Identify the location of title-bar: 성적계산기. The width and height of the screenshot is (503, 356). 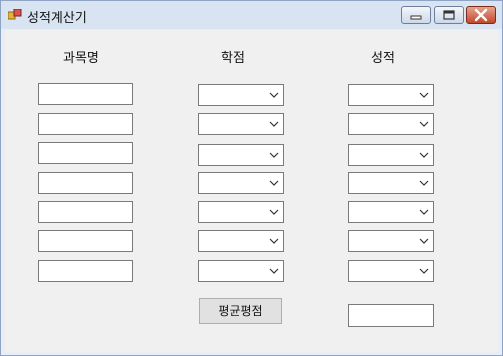
(251, 15).